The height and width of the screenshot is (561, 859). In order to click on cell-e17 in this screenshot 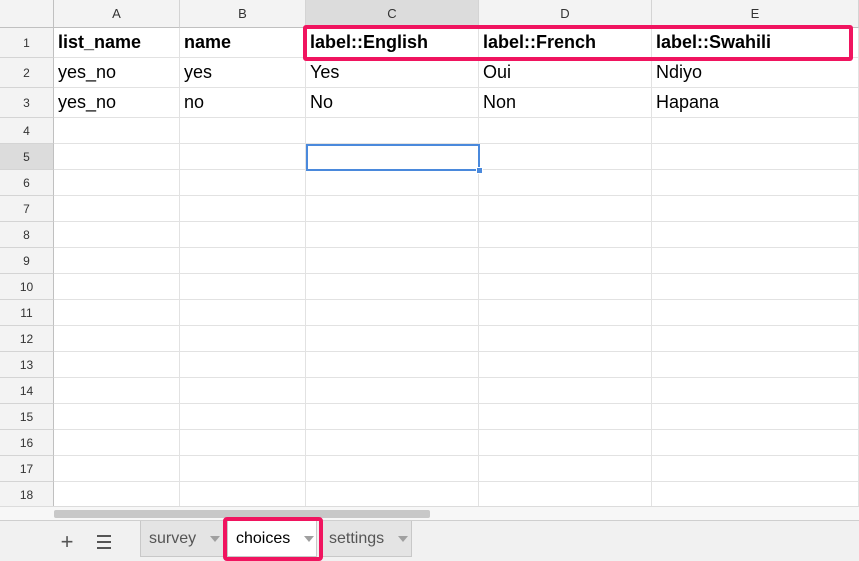, I will do `click(755, 469)`.